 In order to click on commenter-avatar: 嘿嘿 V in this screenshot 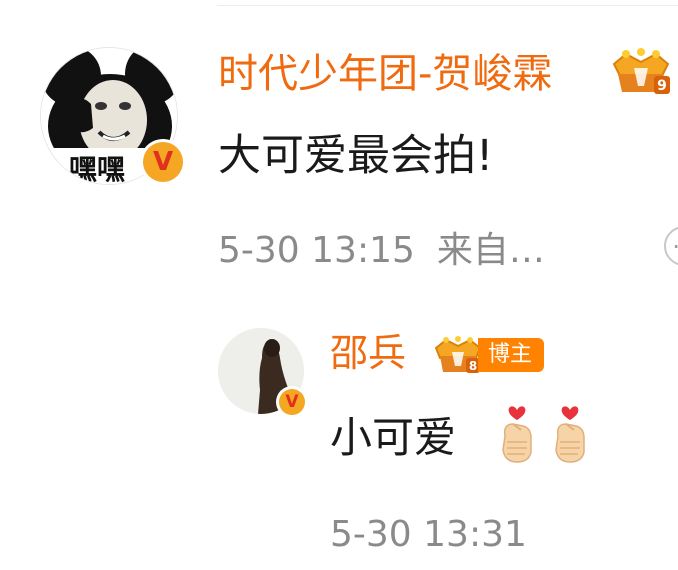, I will do `click(113, 116)`.